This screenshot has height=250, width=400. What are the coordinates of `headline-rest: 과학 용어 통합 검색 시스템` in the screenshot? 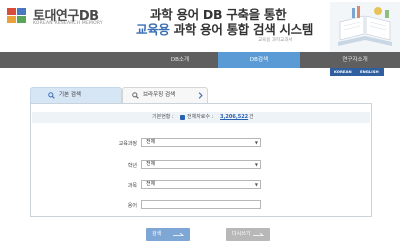 It's located at (241, 29).